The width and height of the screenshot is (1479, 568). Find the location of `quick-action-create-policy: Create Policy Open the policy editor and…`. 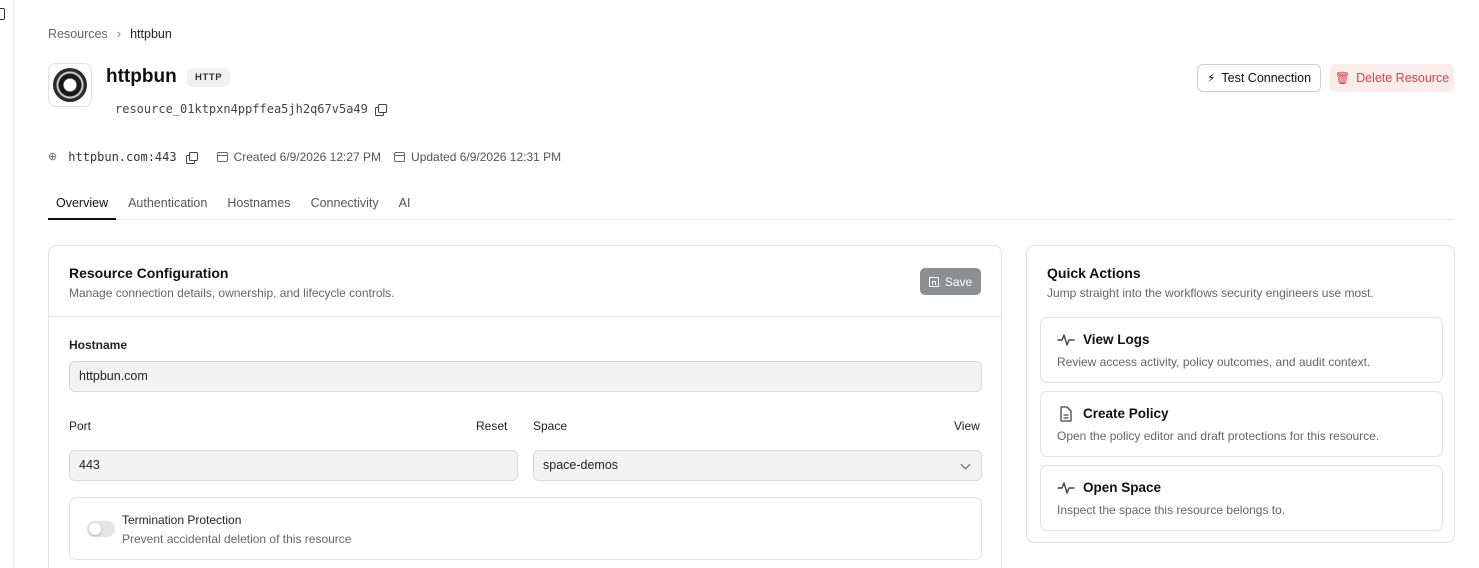

quick-action-create-policy: Create Policy Open the policy editor and… is located at coordinates (1241, 424).